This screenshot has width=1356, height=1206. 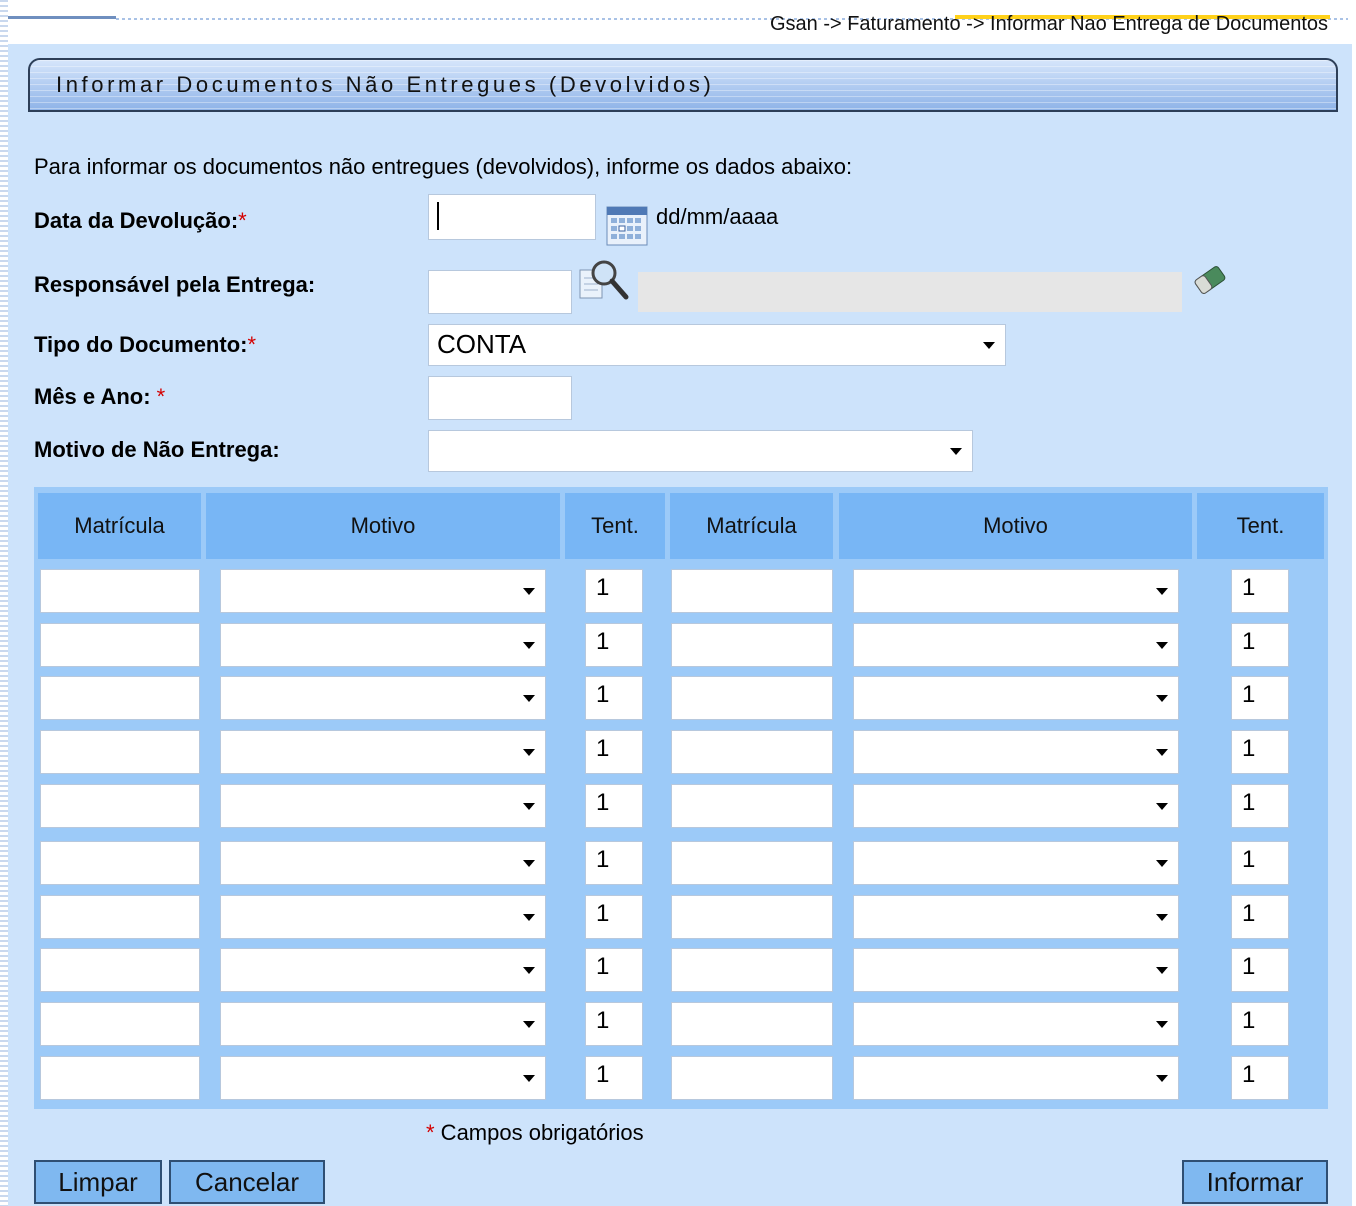 What do you see at coordinates (1255, 1182) in the screenshot?
I see `informar-button: Informar` at bounding box center [1255, 1182].